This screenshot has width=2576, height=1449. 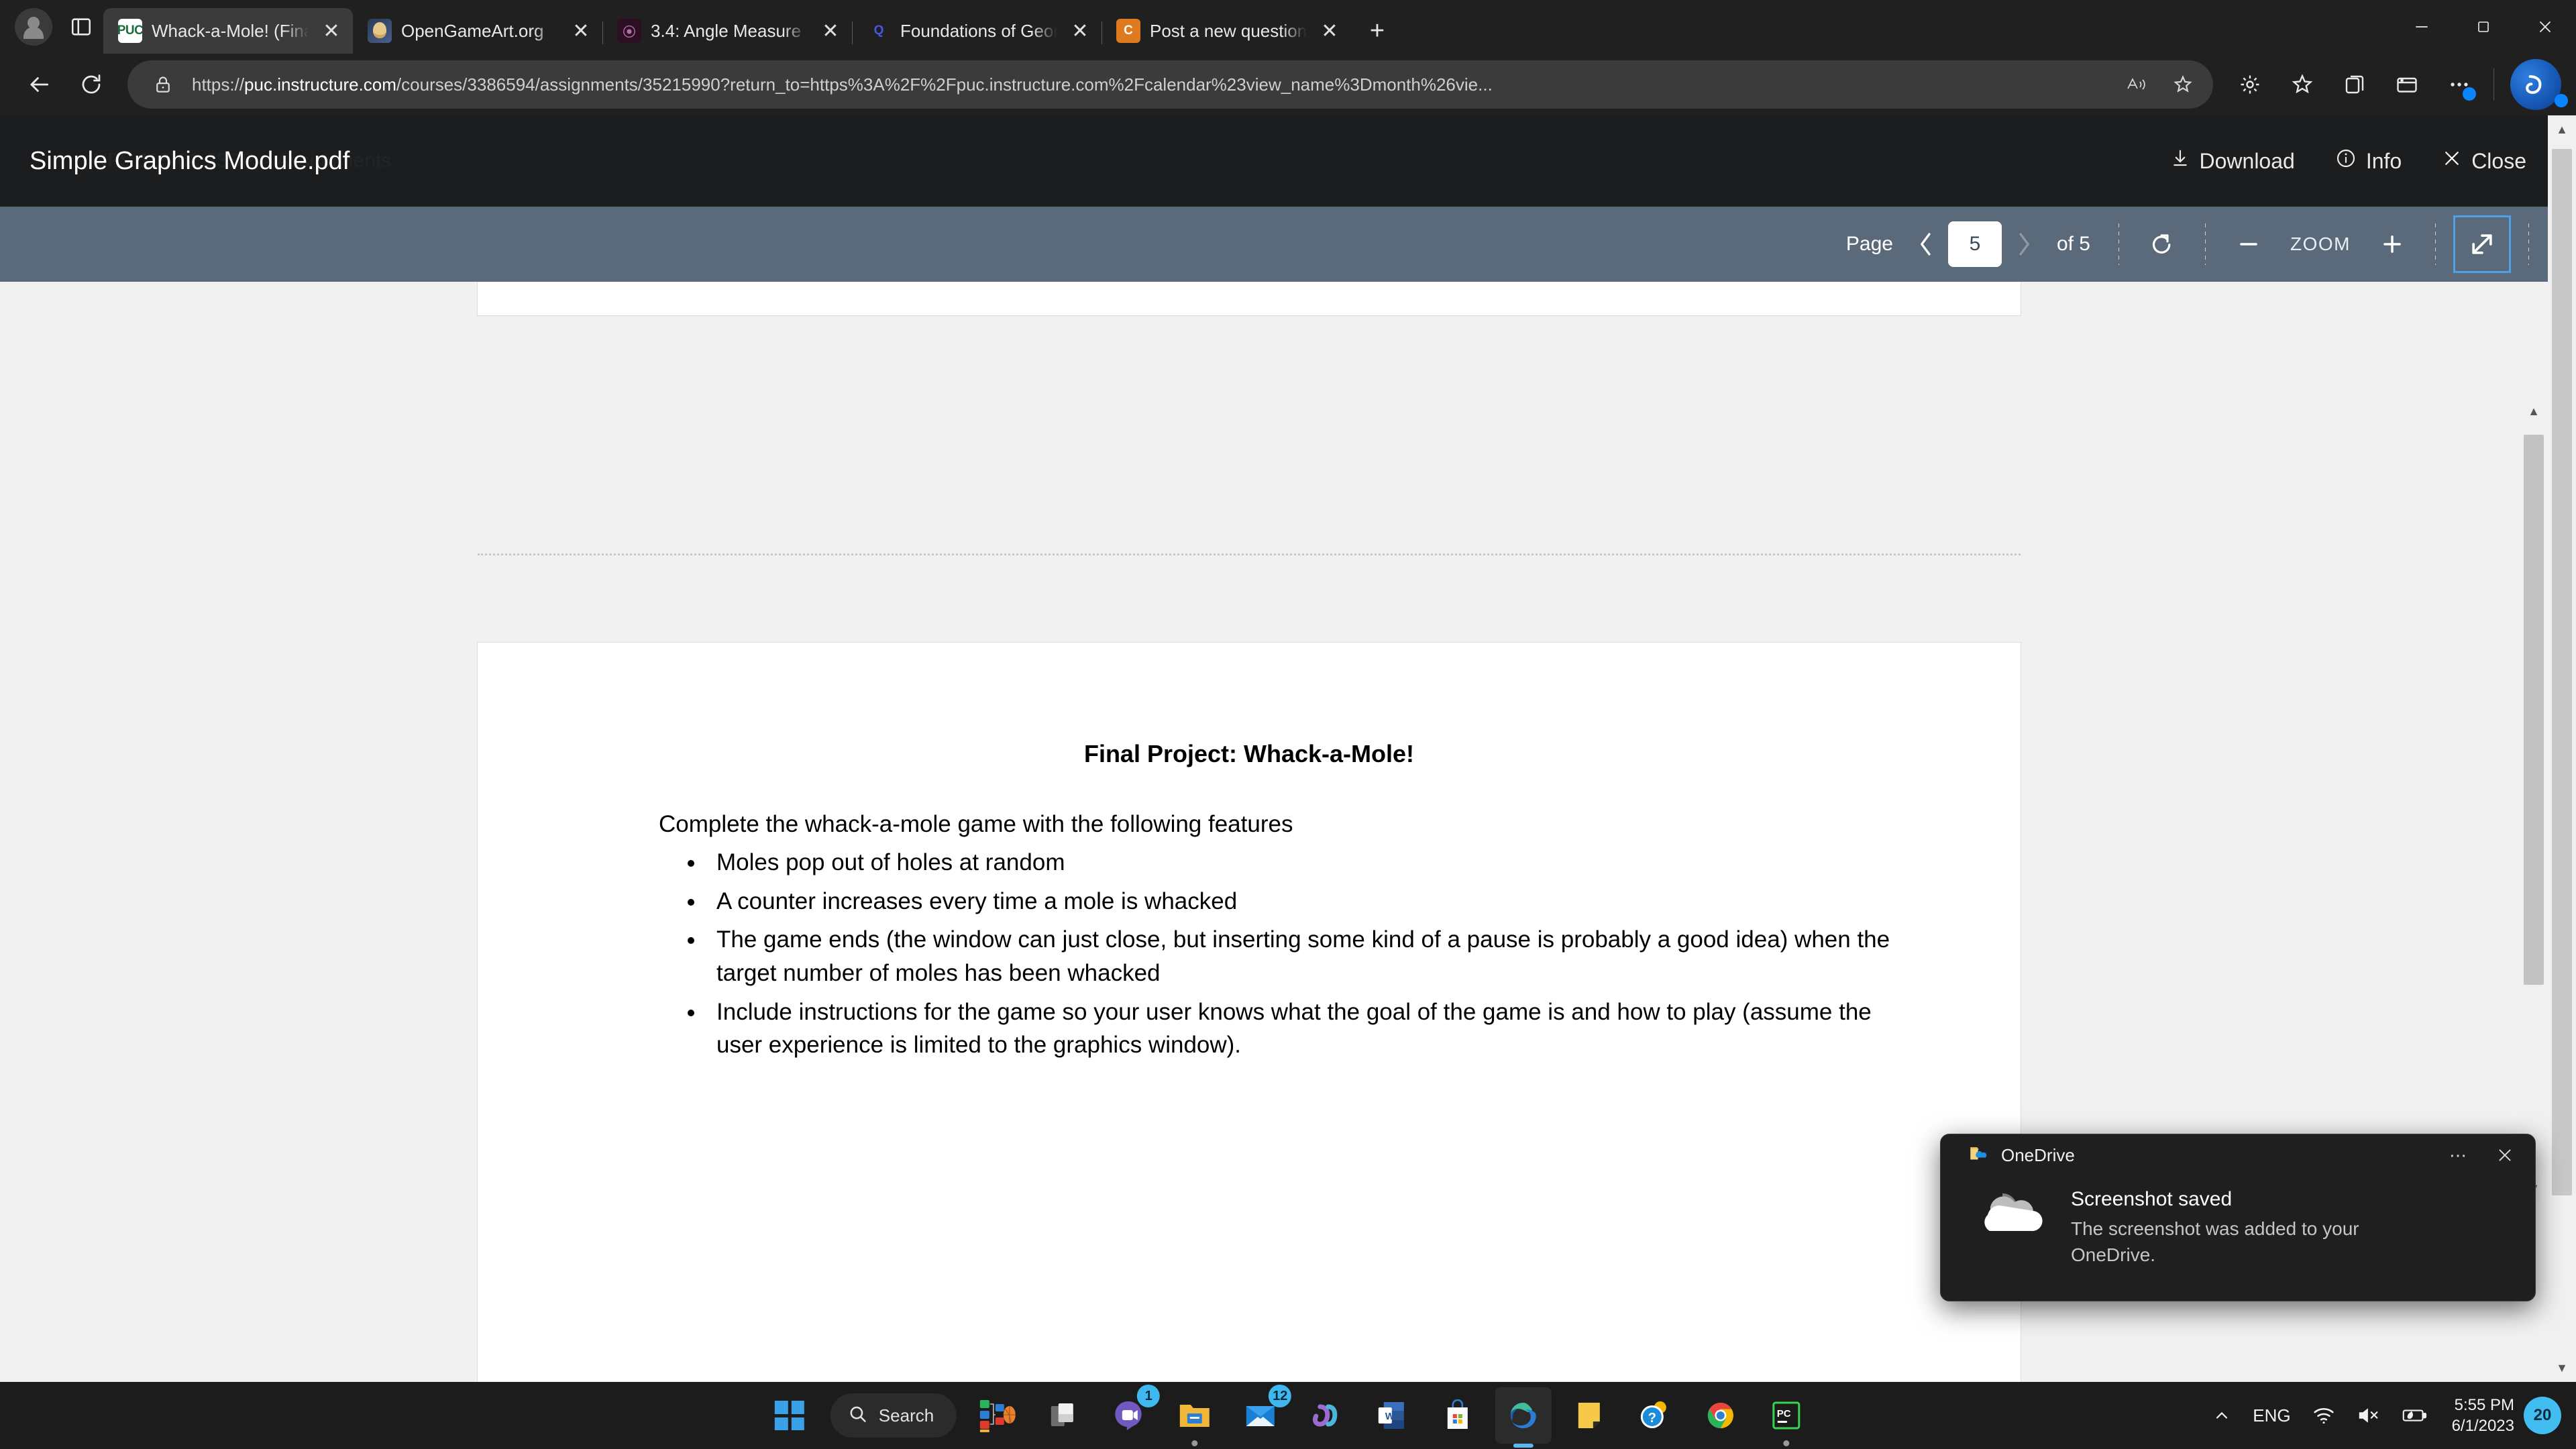 What do you see at coordinates (2484, 1404) in the screenshot?
I see `clock-time: 5:55 PM` at bounding box center [2484, 1404].